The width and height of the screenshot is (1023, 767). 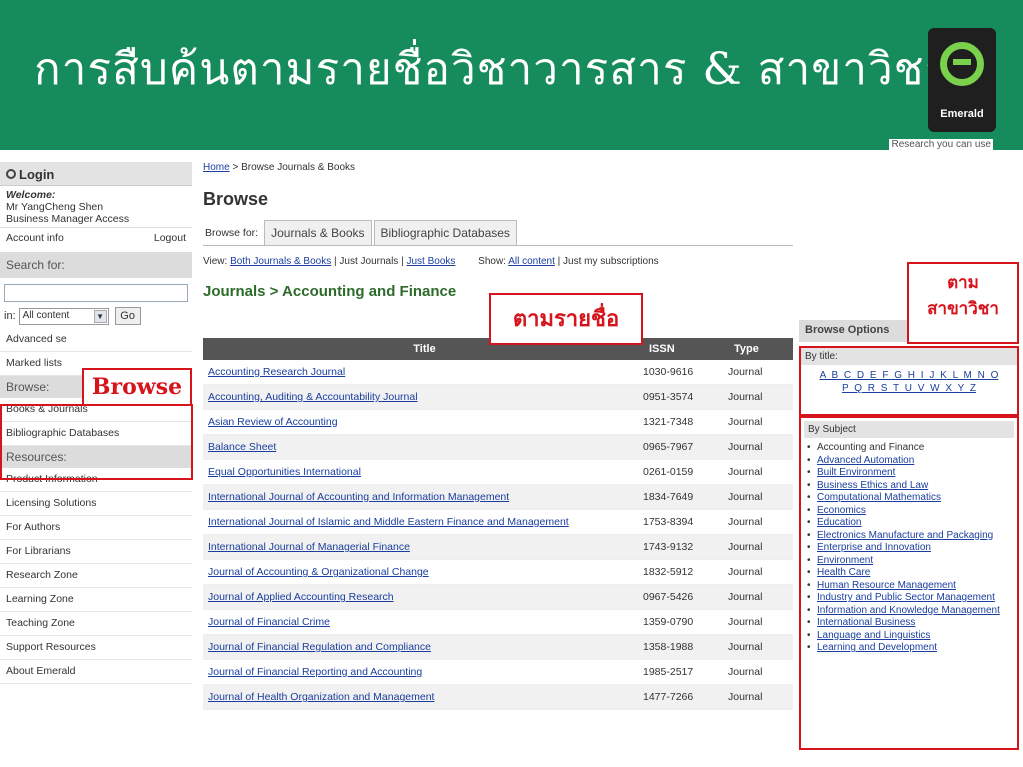 I want to click on journal-title-link: Asian Review of Accounting, so click(x=422, y=422).